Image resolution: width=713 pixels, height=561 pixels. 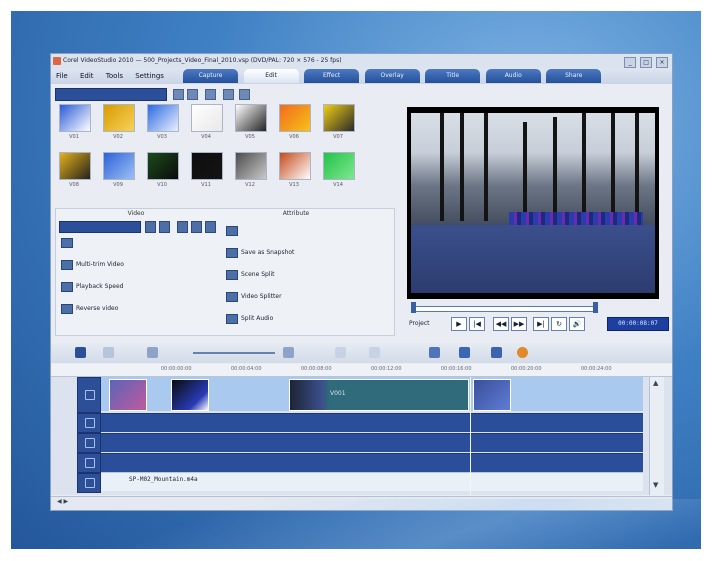 I want to click on overlay-track, so click(x=372, y=422).